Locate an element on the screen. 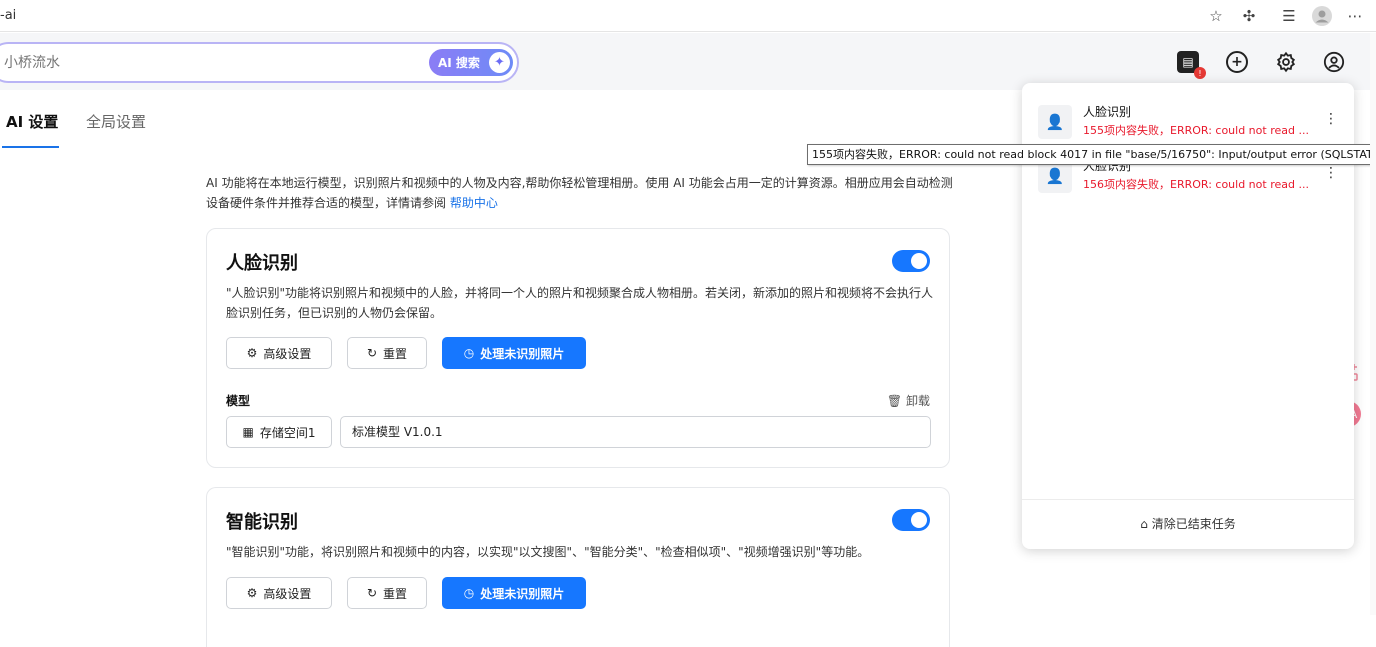  face-reset-button: ↻ 重置 is located at coordinates (387, 353).